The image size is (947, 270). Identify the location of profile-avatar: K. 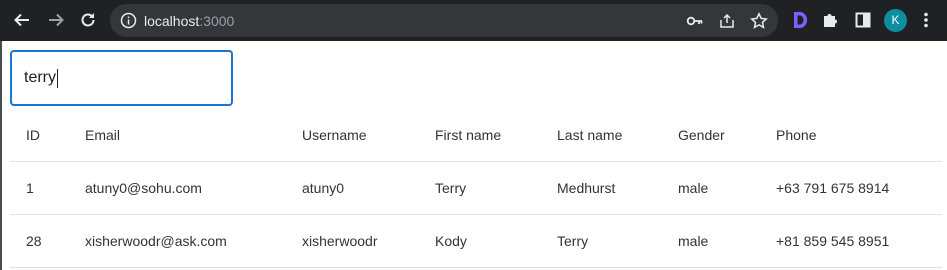
(895, 20).